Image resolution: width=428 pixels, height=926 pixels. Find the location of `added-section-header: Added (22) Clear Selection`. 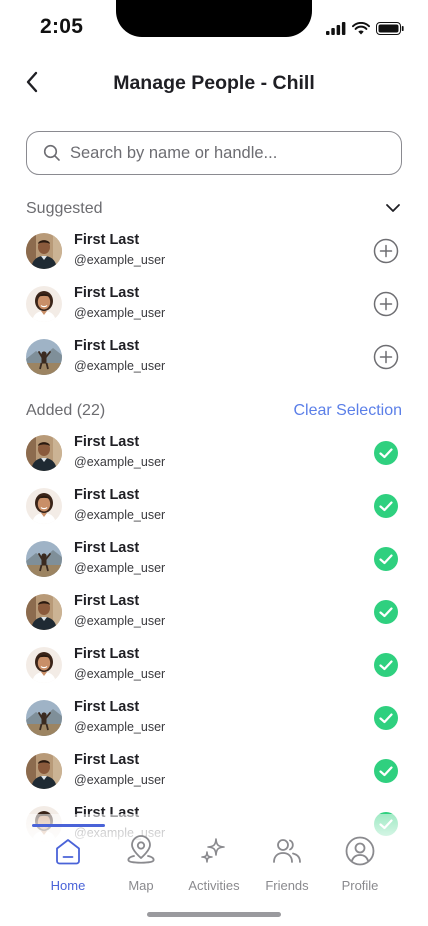

added-section-header: Added (22) Clear Selection is located at coordinates (214, 411).